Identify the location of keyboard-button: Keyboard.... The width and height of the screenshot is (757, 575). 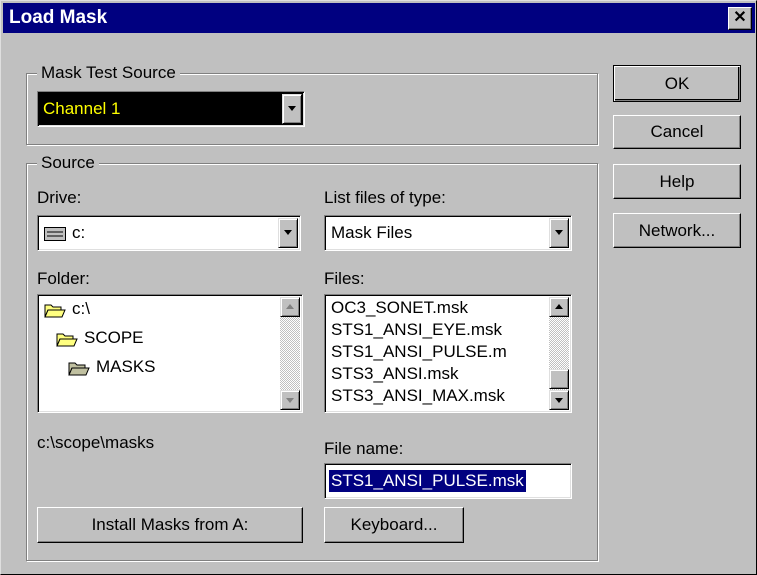
(394, 525).